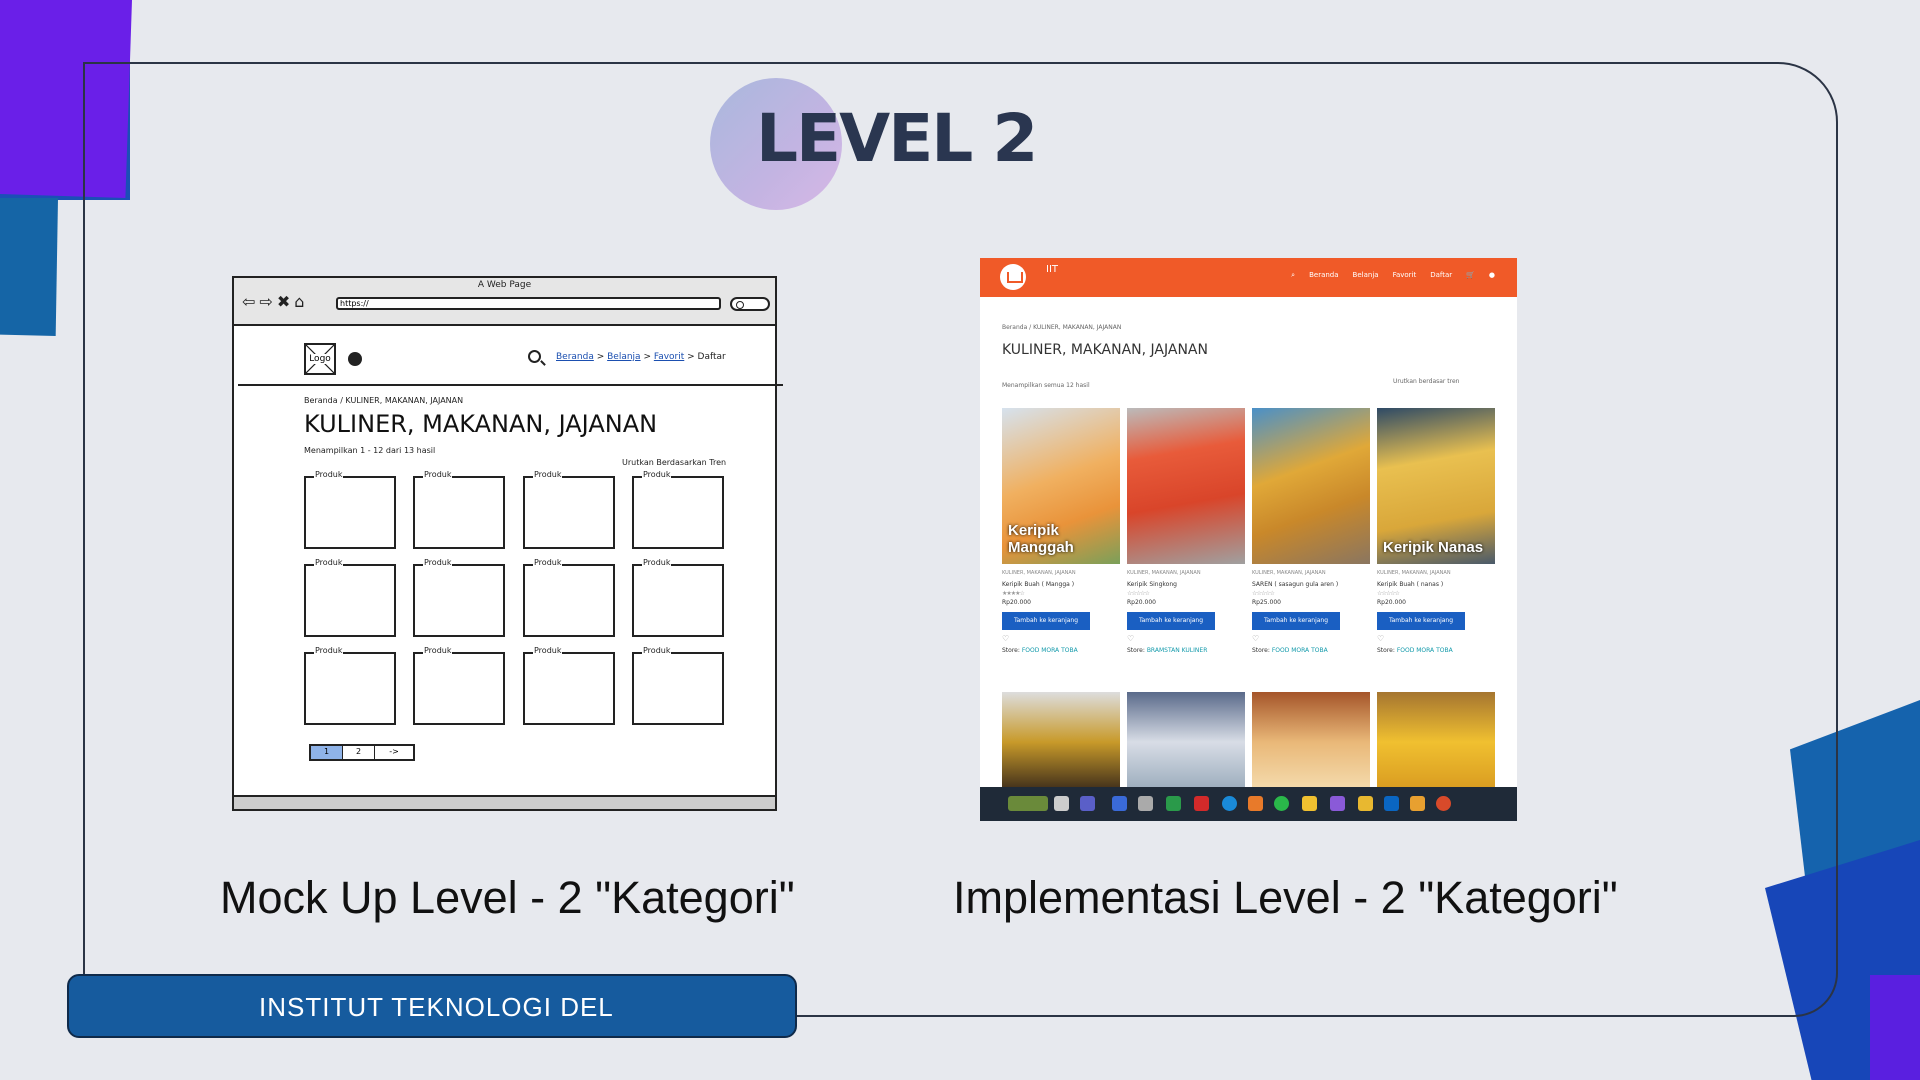  What do you see at coordinates (1173, 803) in the screenshot?
I see `excel-icon` at bounding box center [1173, 803].